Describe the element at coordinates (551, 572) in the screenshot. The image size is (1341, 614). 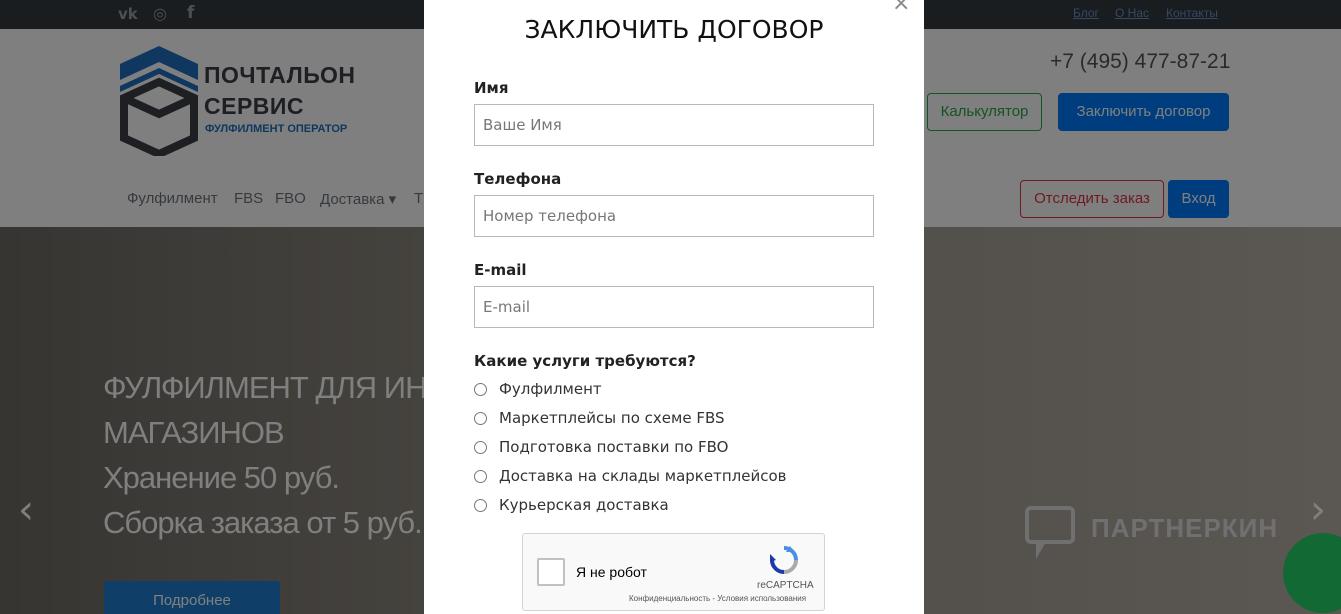
I see `recaptcha-checkbox` at that location.